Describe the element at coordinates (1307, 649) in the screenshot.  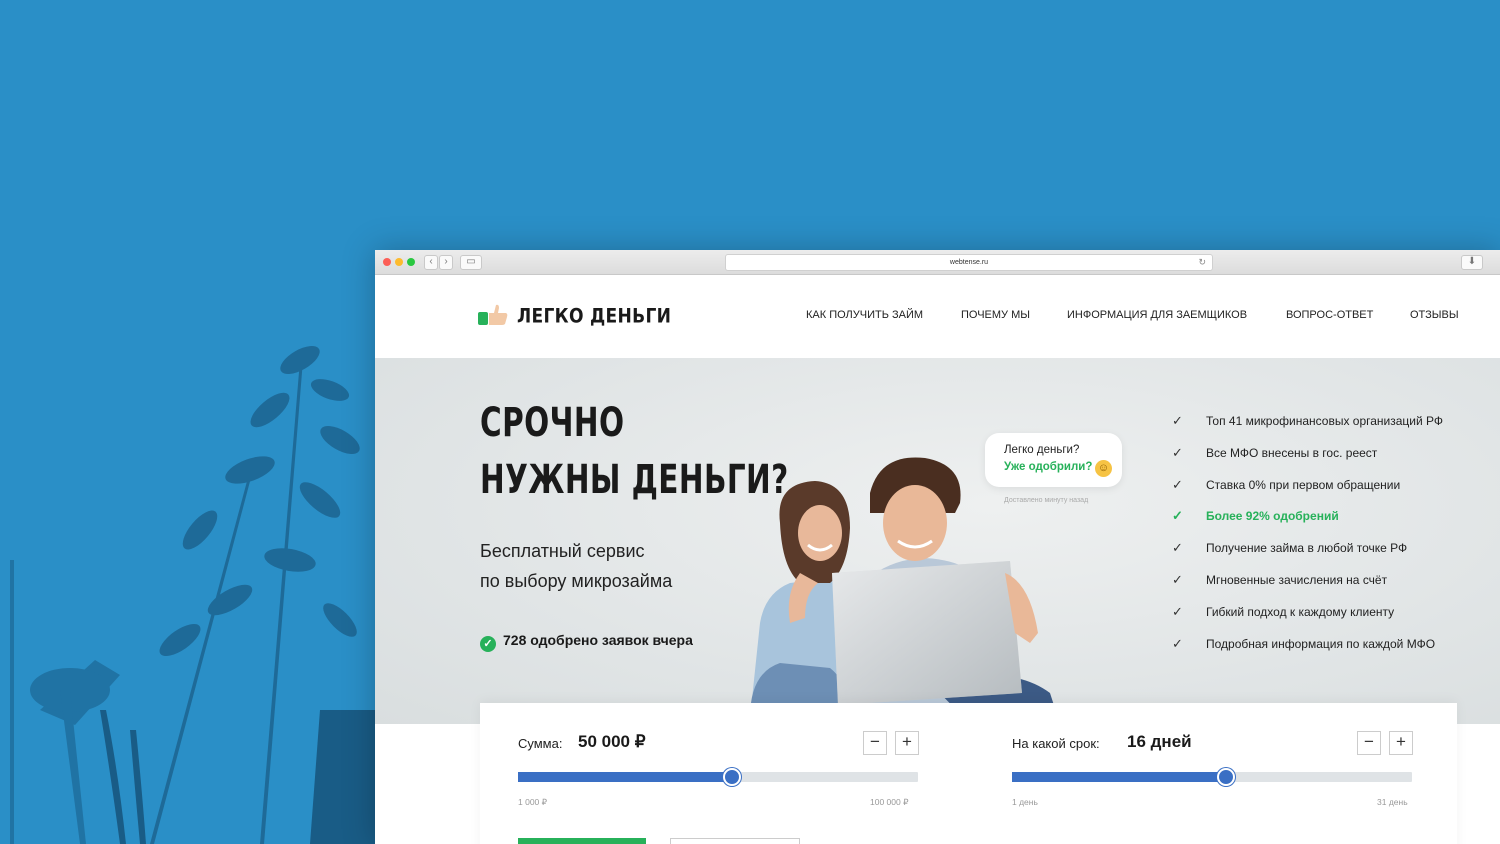
I see `feature-item: ✓ Подробная информация по каждой МФО` at that location.